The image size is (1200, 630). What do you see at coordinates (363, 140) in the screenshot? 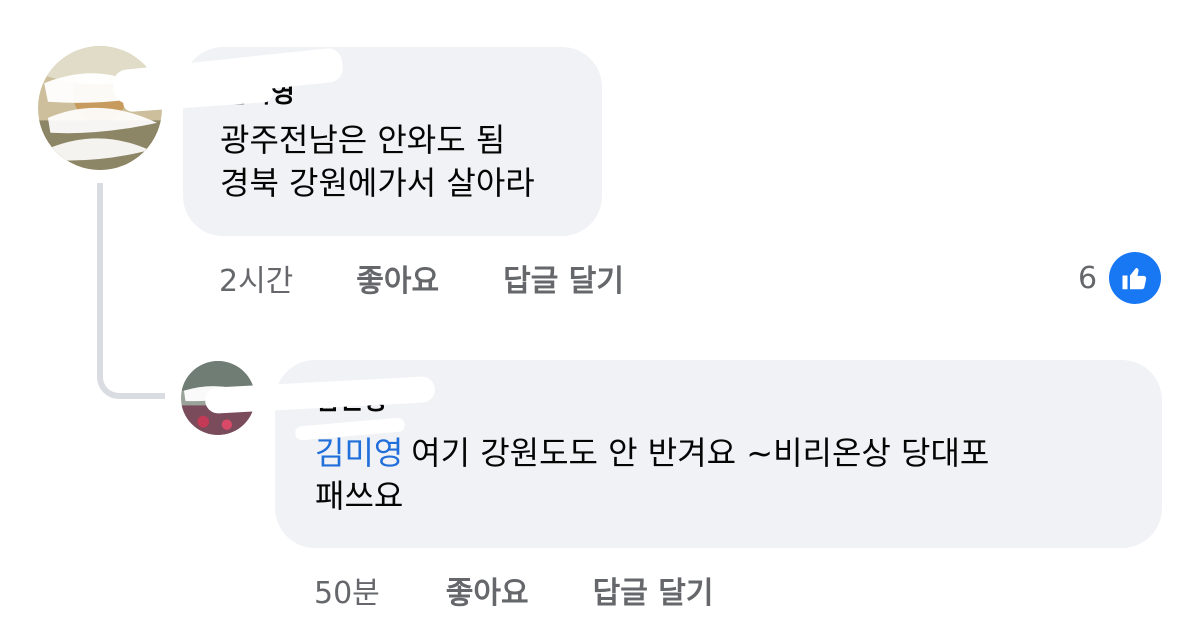
I see `comment-text-line: 광주전남은 안와도 됨` at bounding box center [363, 140].